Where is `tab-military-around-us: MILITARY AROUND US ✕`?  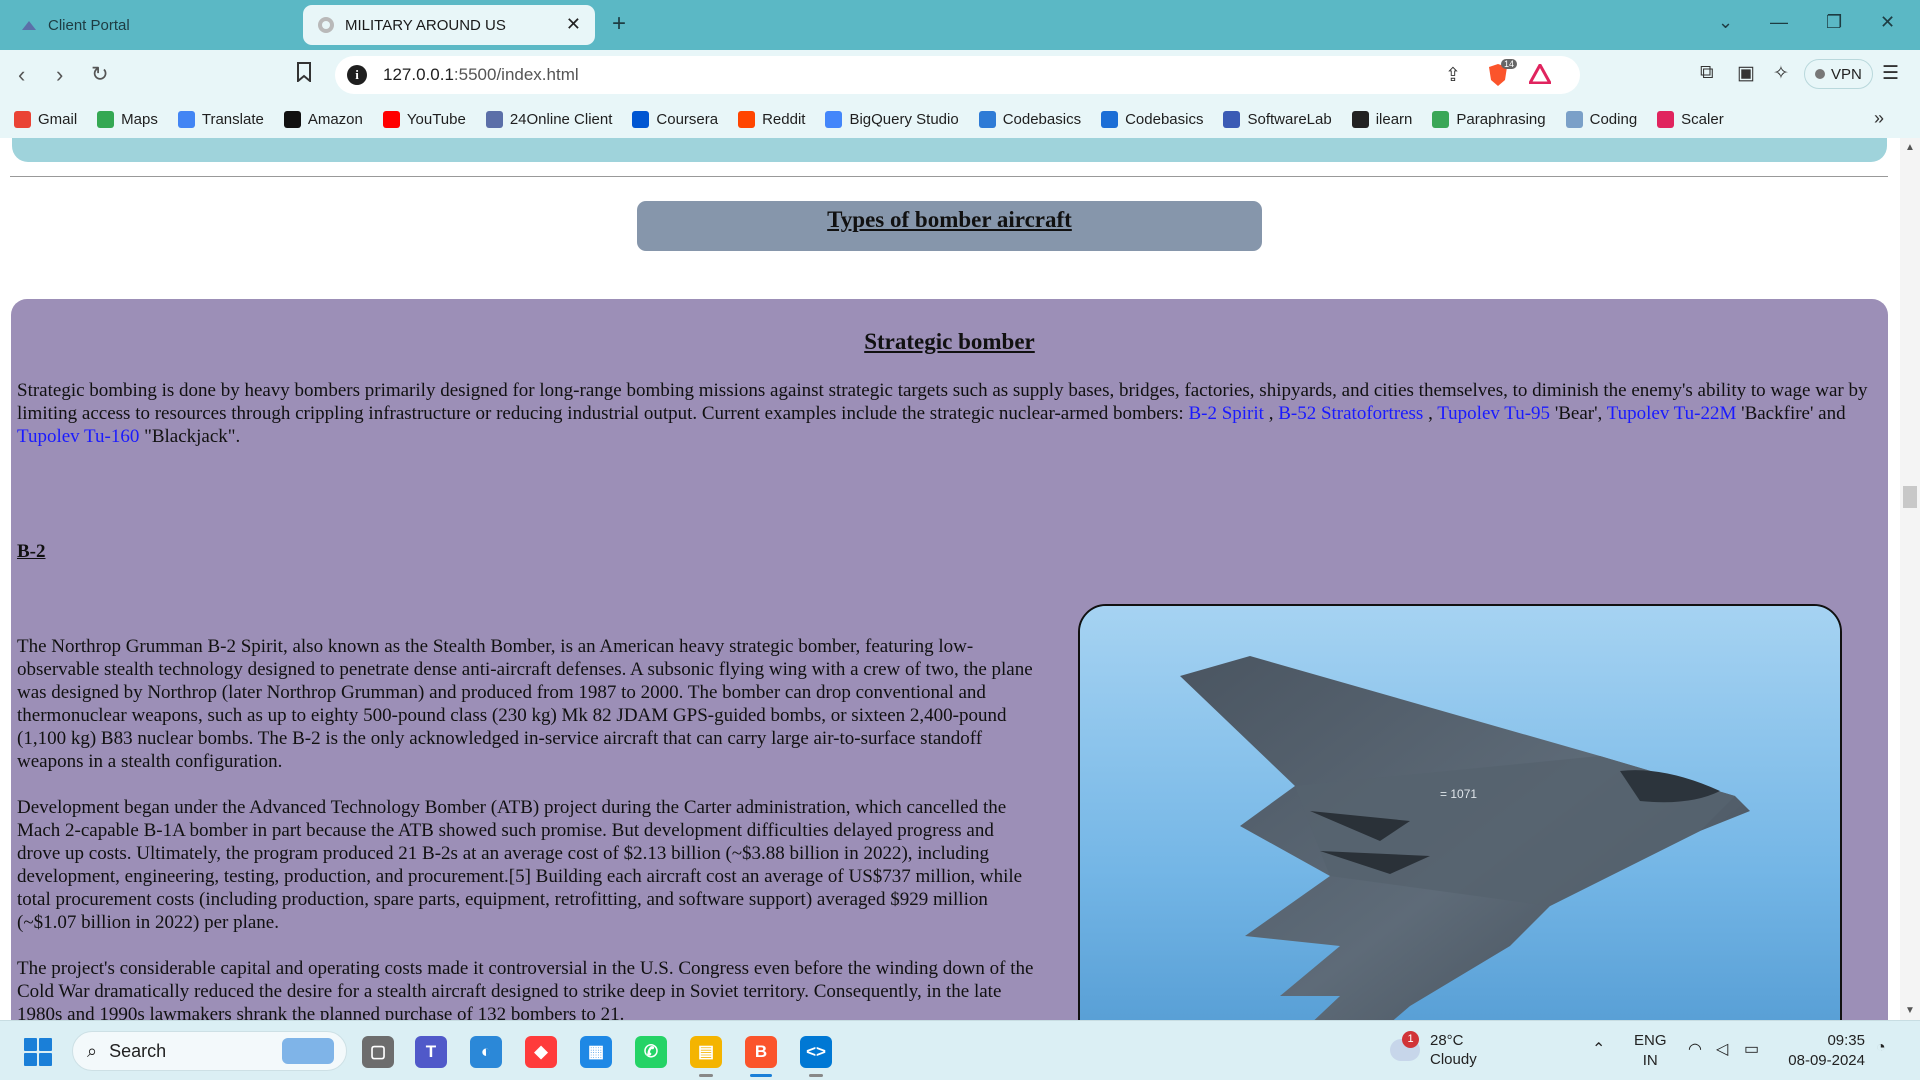
tab-military-around-us: MILITARY AROUND US ✕ is located at coordinates (449, 25).